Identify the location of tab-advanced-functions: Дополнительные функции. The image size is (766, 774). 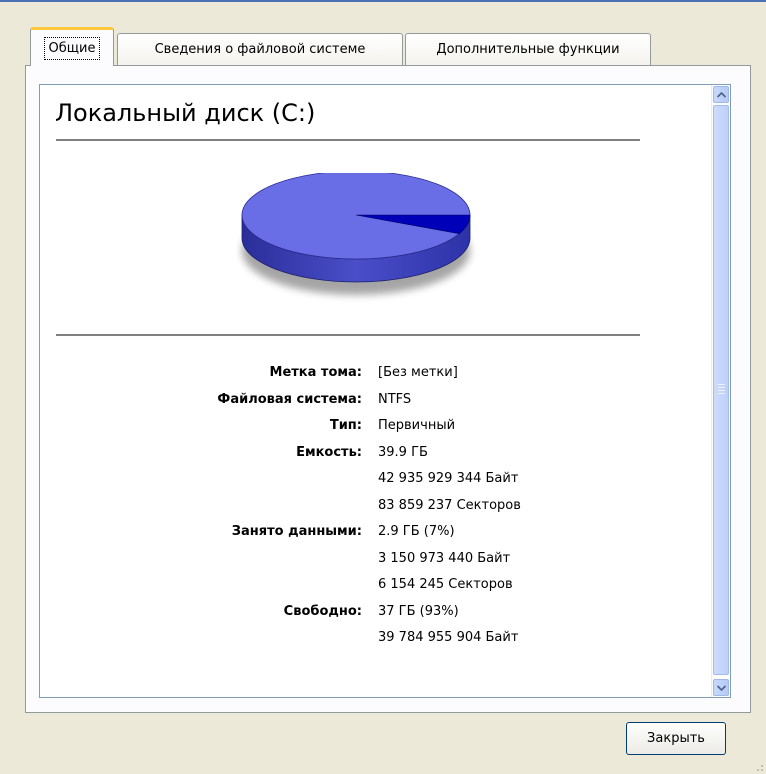
(528, 49).